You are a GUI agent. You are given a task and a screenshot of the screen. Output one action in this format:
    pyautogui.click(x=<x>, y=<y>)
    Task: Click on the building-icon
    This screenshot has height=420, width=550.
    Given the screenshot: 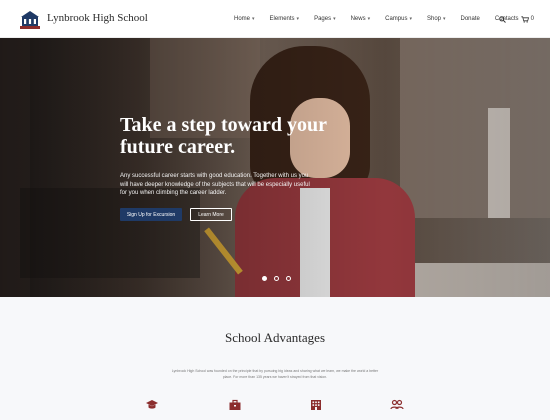 What is the action you would take?
    pyautogui.click(x=316, y=405)
    